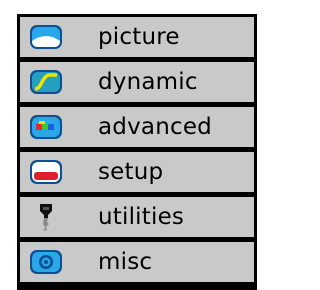 The image size is (320, 290). I want to click on menu-item-label: picture, so click(139, 37).